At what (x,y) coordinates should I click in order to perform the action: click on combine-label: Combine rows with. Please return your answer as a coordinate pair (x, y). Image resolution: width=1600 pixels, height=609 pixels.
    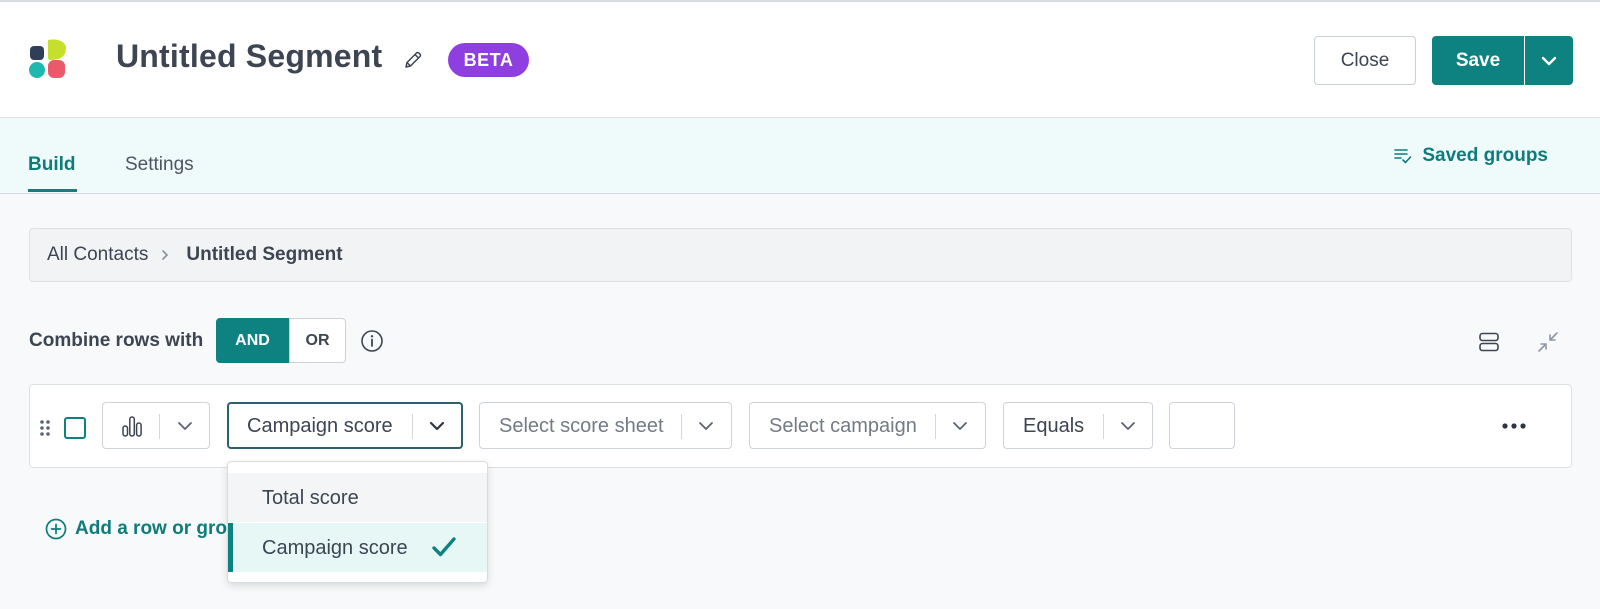
    Looking at the image, I should click on (116, 340).